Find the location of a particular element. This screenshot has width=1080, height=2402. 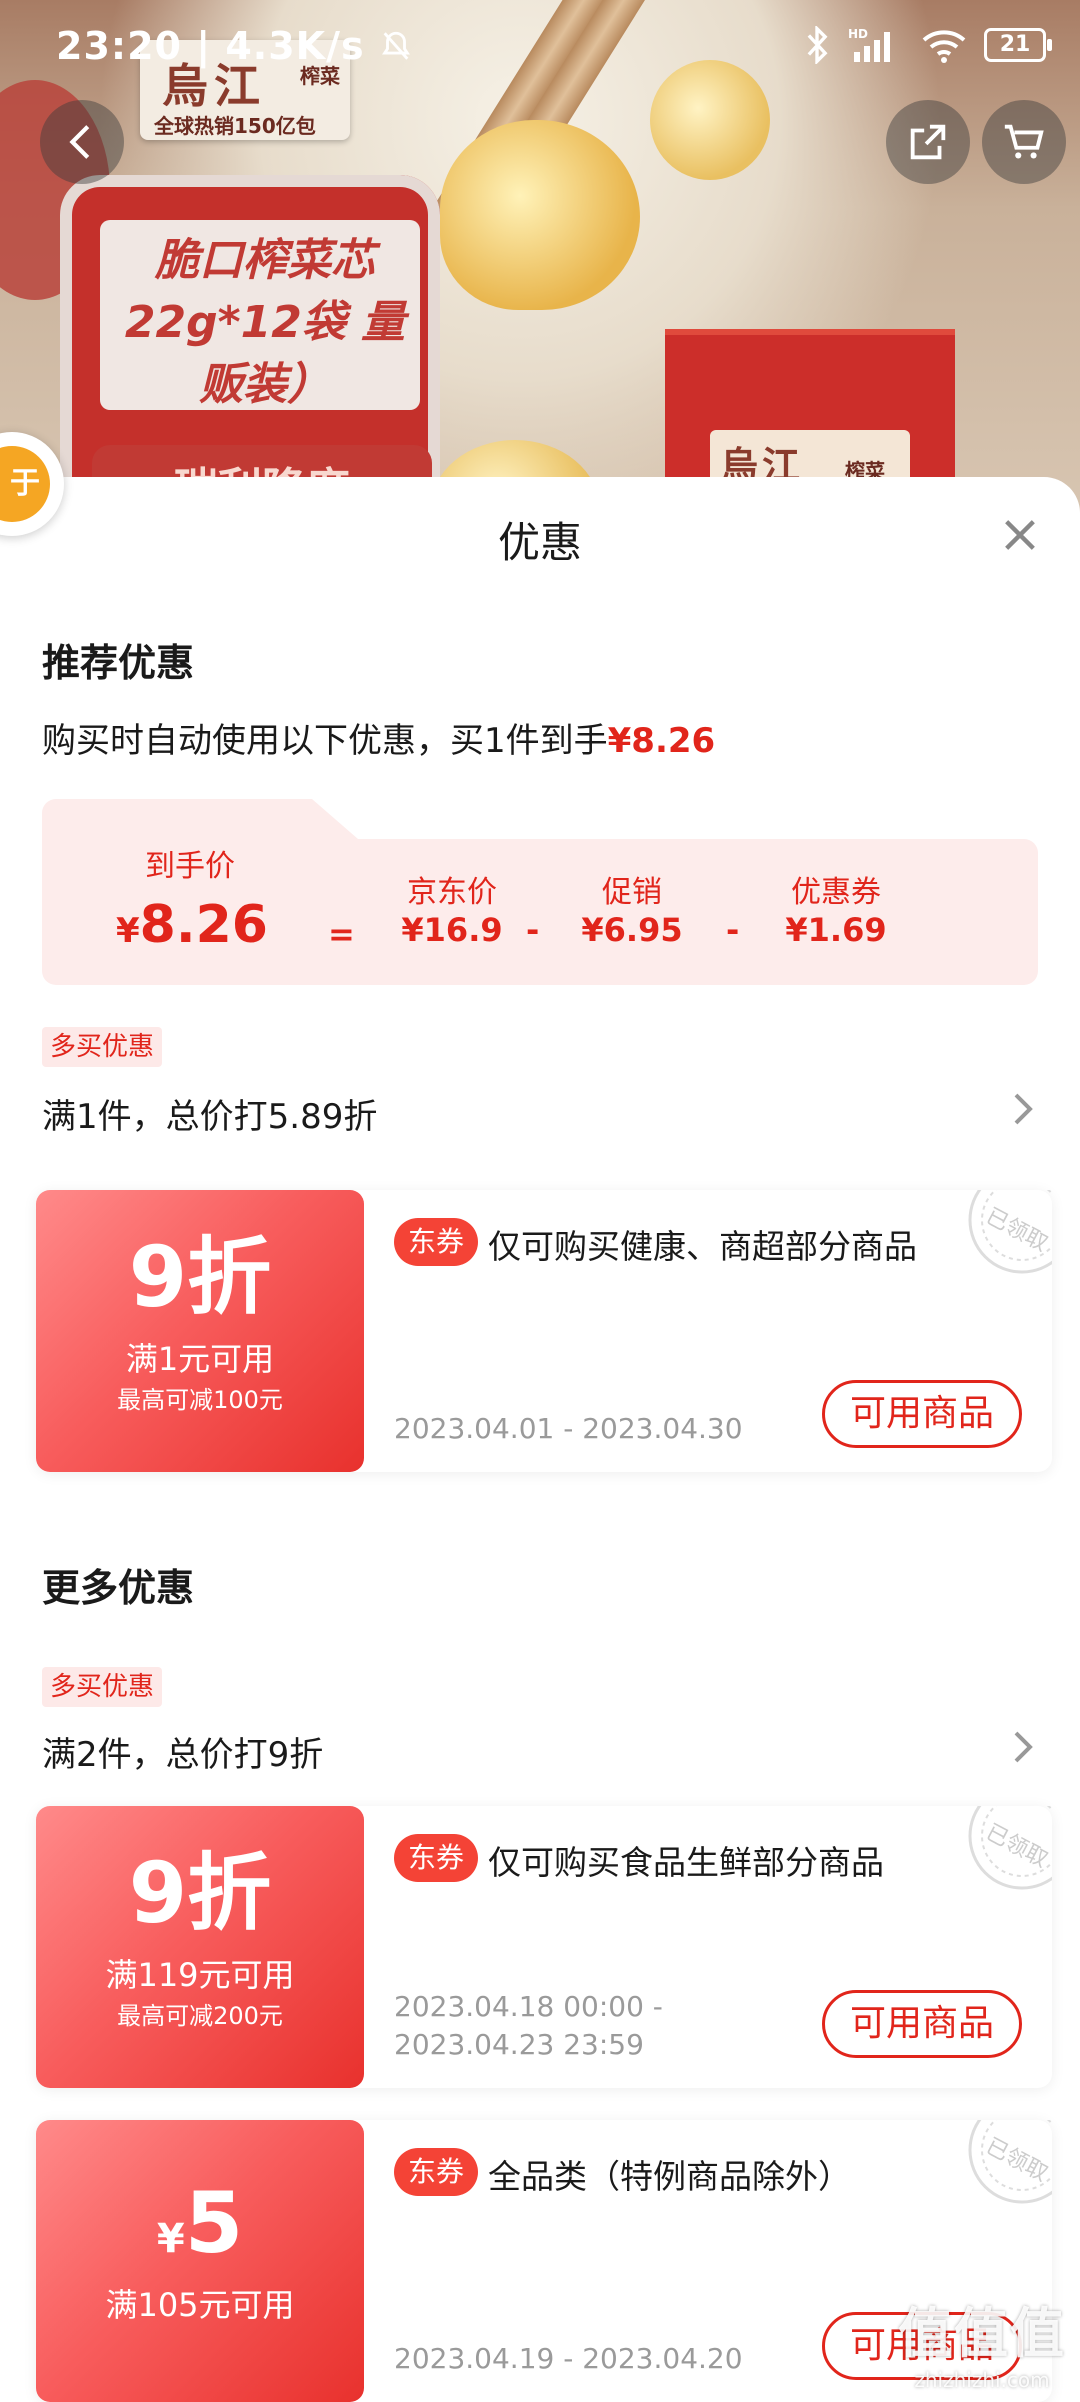

recommended-desc: 购买时自动使用以下优惠，买1件到手¥8.26 is located at coordinates (378, 737).